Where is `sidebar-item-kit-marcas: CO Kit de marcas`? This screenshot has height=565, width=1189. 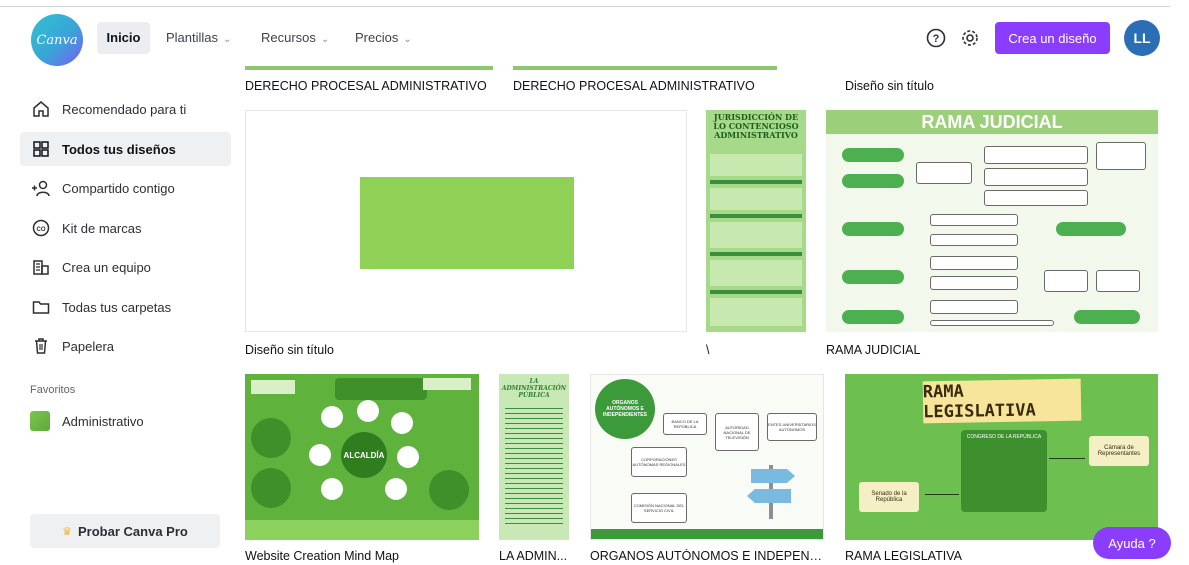
sidebar-item-kit-marcas: CO Kit de marcas is located at coordinates (125, 228).